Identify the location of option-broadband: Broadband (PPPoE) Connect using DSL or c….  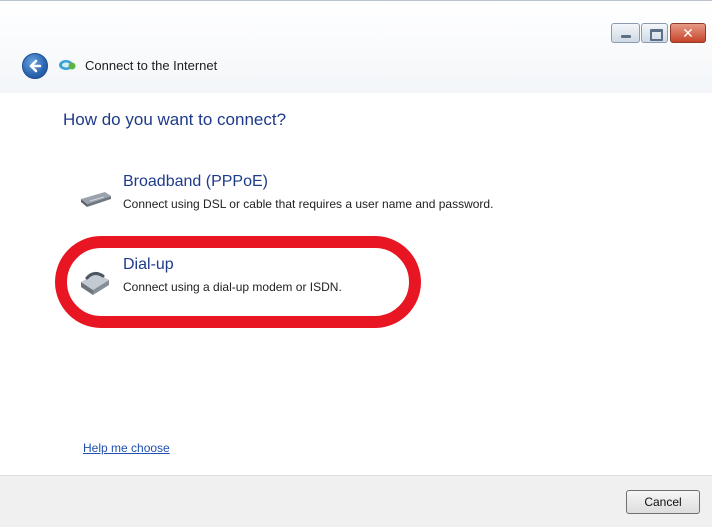
(344, 200).